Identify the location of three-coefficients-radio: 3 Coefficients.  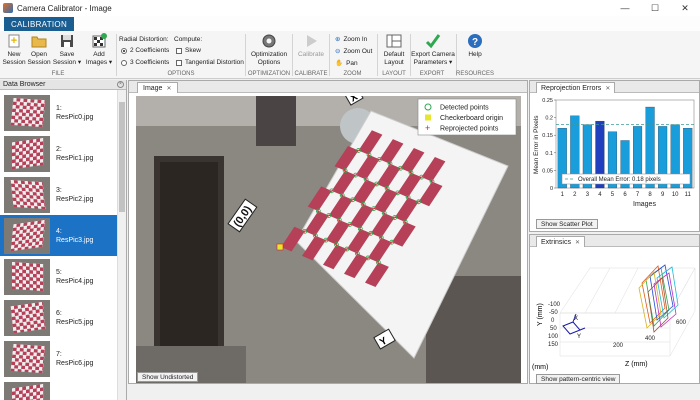
(145, 62).